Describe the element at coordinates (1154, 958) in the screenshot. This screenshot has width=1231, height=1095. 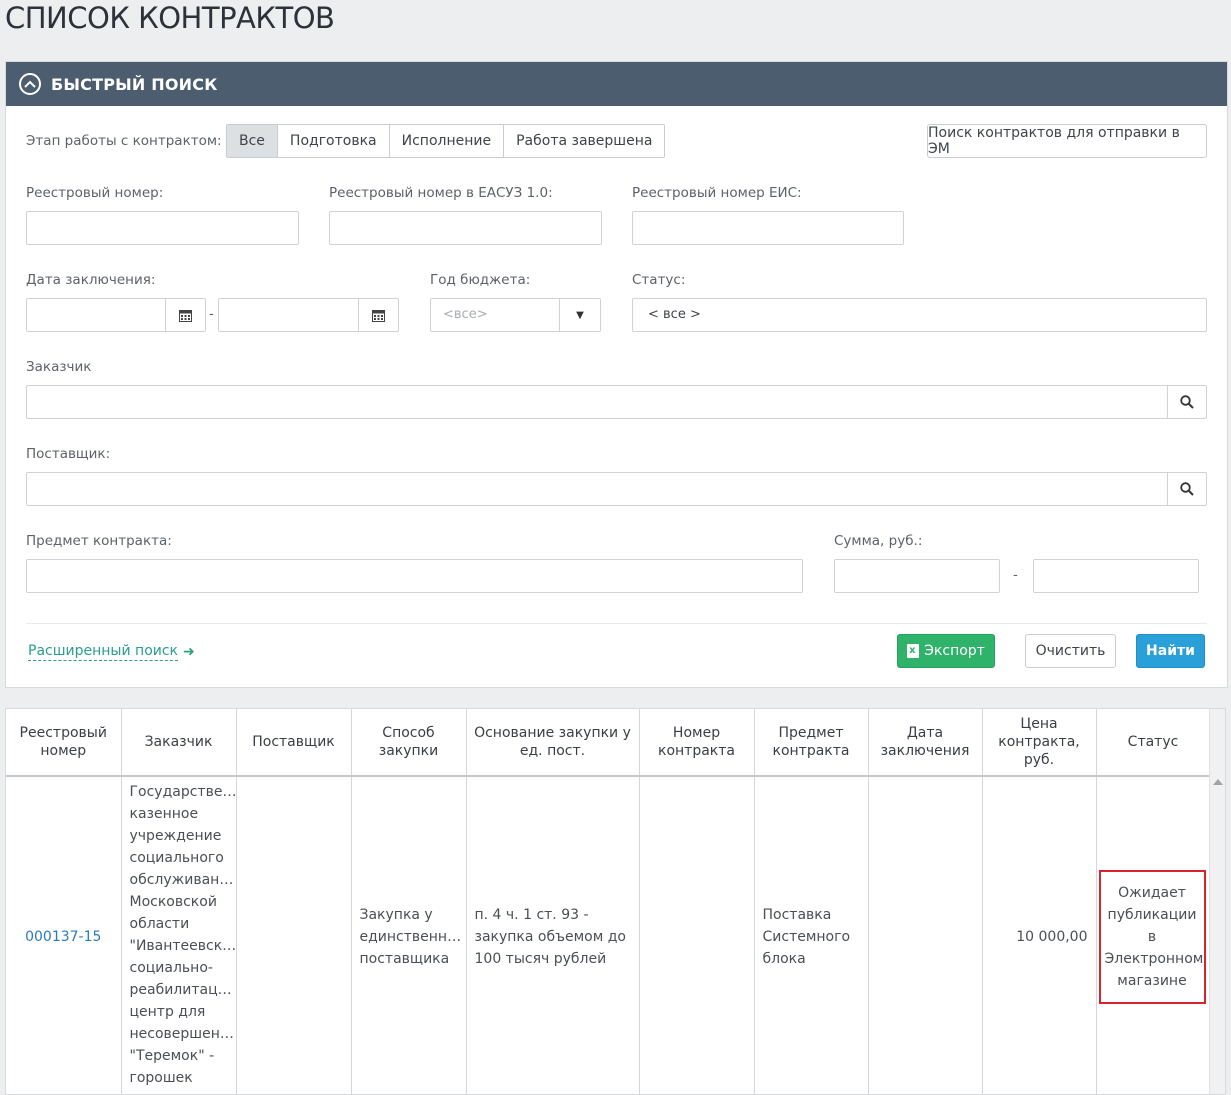
I see `status-line: Электронном` at that location.